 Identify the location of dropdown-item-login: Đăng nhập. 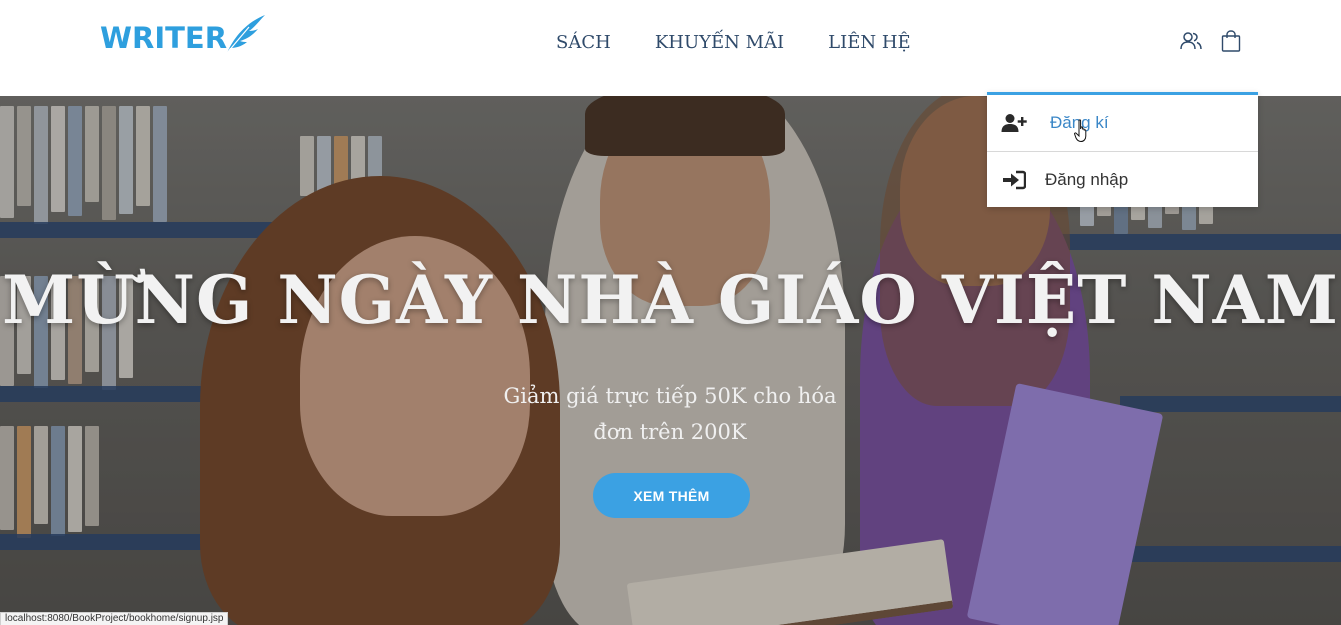
(1122, 179).